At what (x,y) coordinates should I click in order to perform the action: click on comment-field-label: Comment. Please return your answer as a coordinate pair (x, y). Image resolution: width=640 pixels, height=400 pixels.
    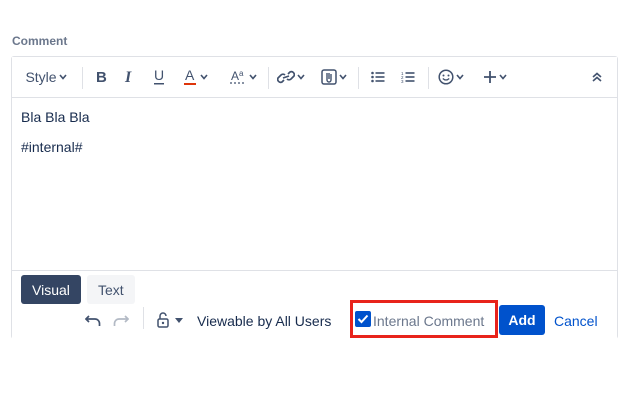
    Looking at the image, I should click on (40, 41).